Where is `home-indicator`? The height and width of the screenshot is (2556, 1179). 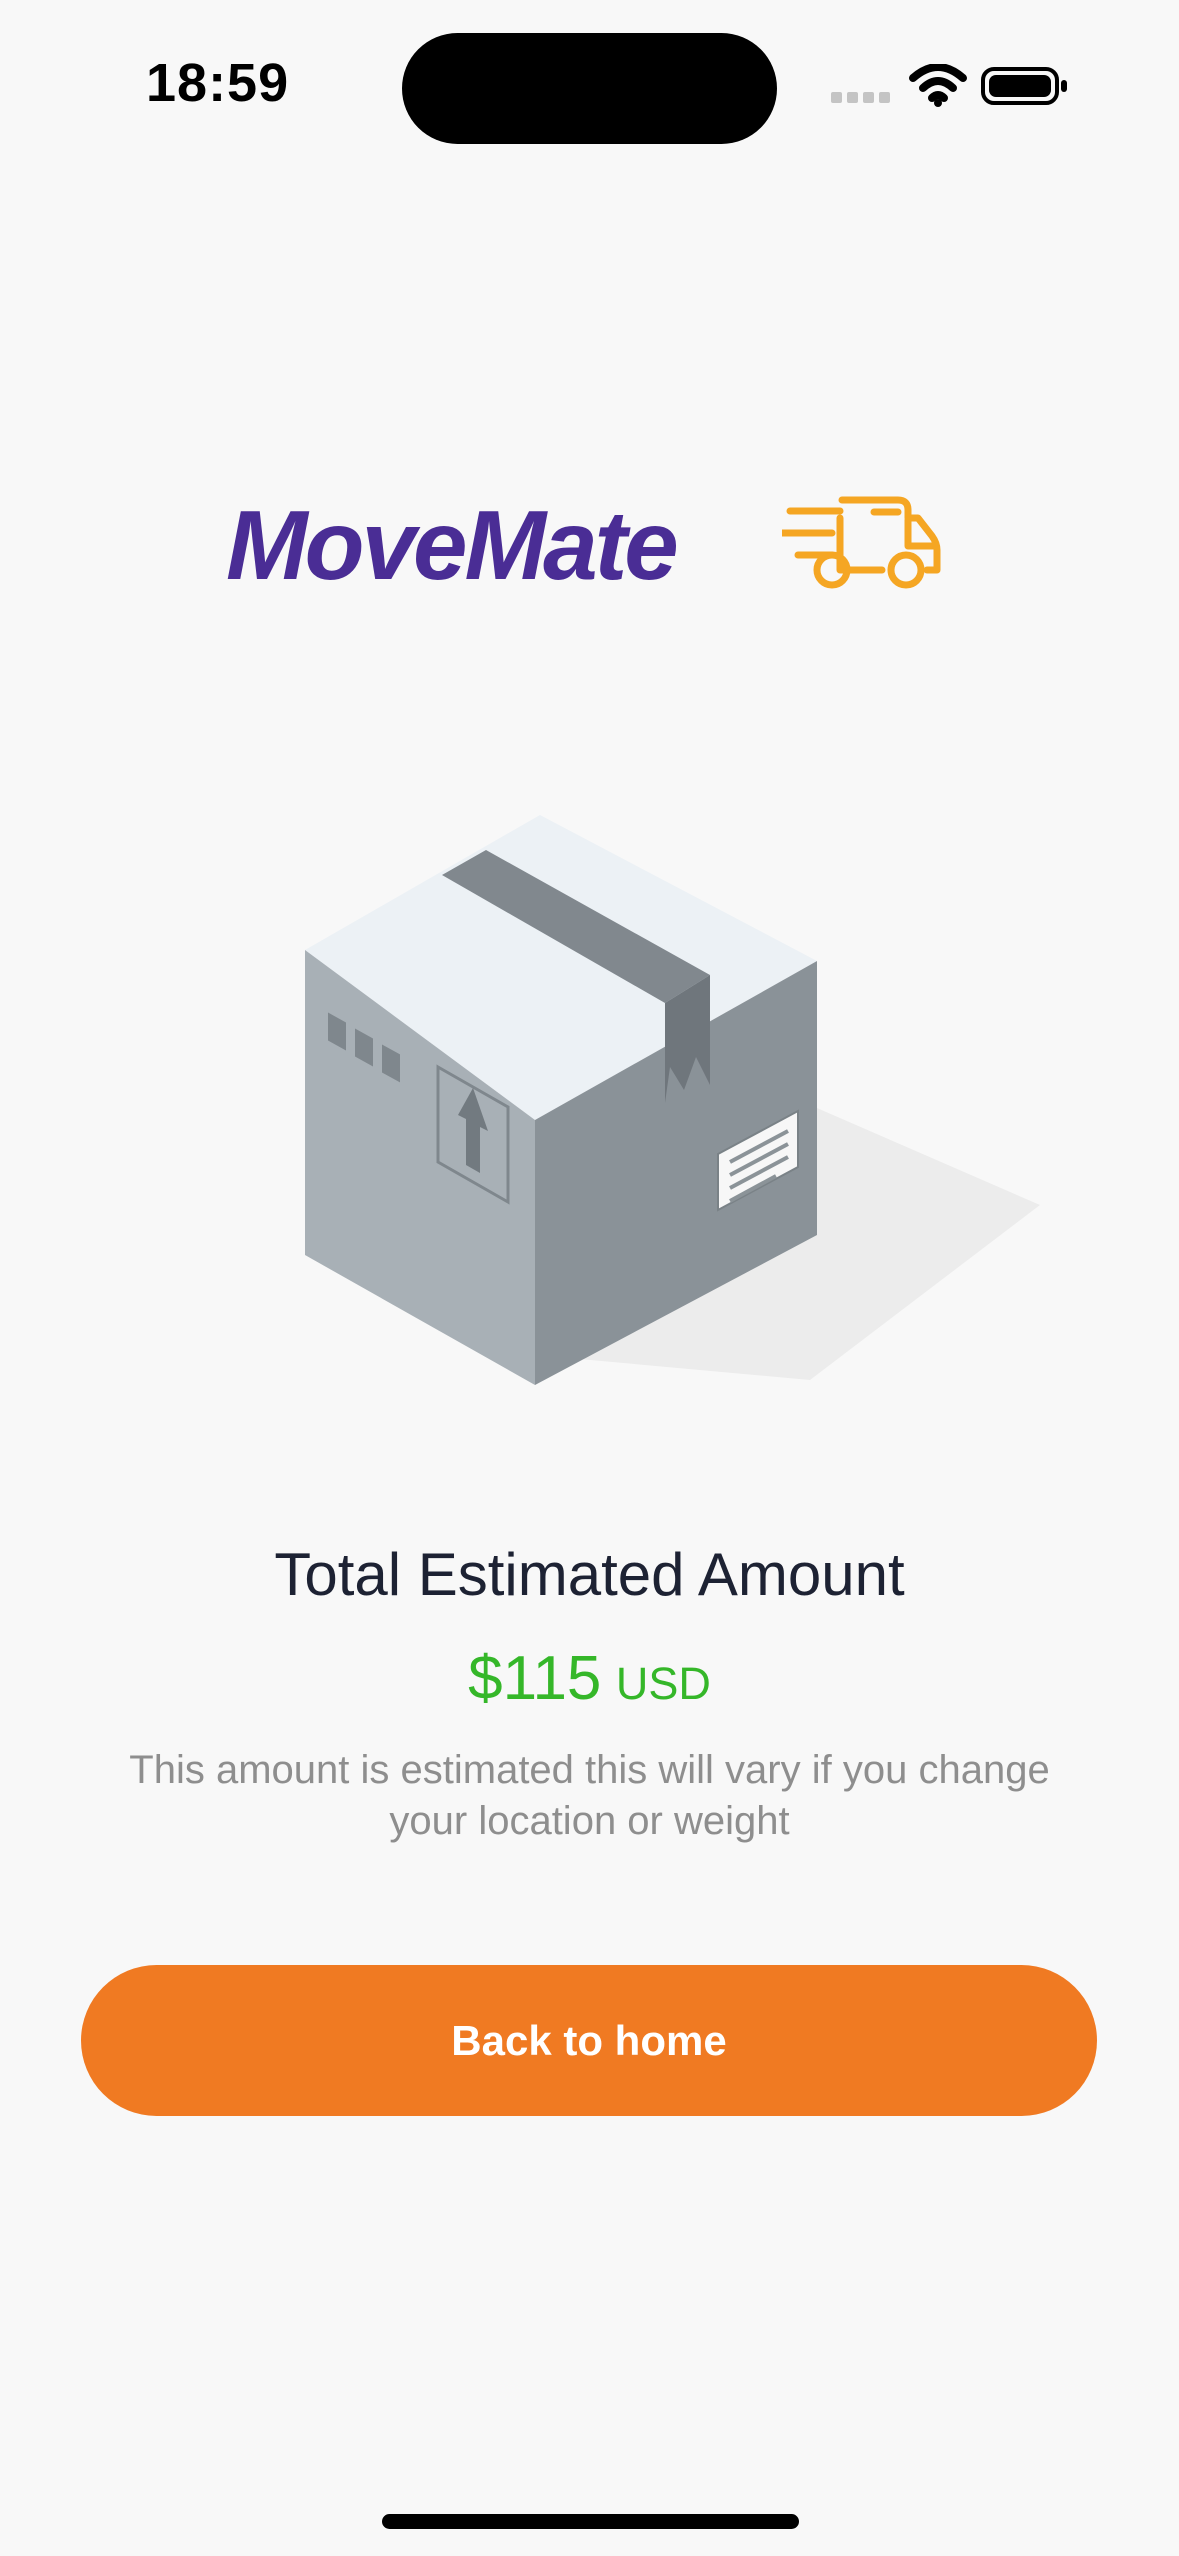
home-indicator is located at coordinates (590, 2521).